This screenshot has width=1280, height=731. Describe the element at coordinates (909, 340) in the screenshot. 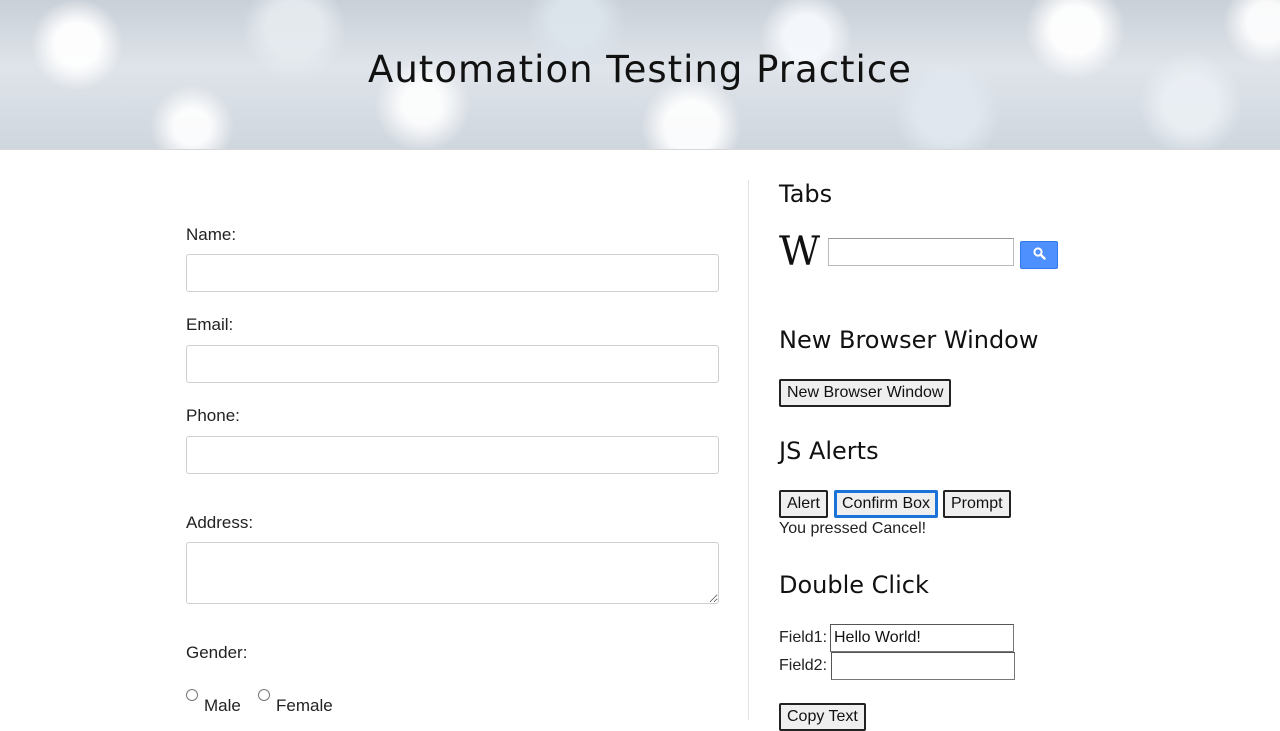

I see `new-browser-window-heading: New Browser Window` at that location.